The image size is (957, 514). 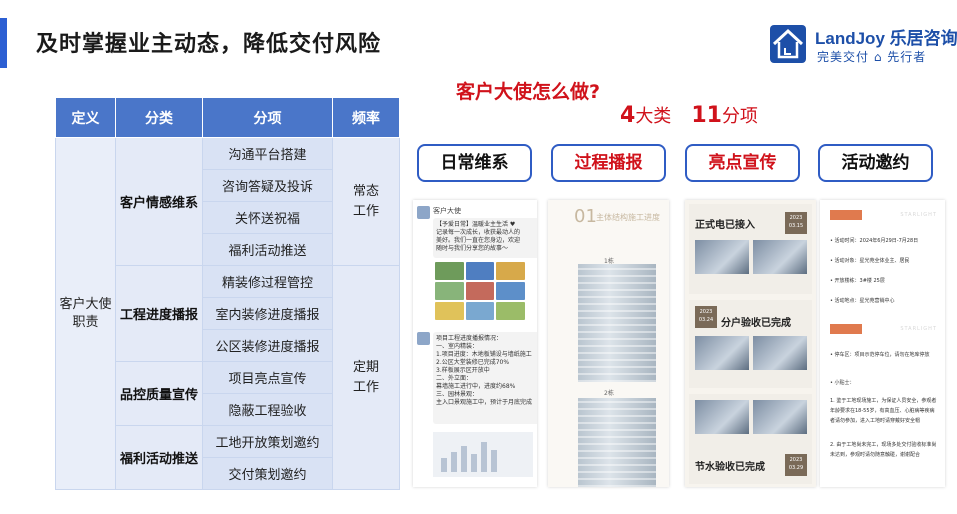 I want to click on action-pill-event: 活动邀约, so click(x=875, y=163).